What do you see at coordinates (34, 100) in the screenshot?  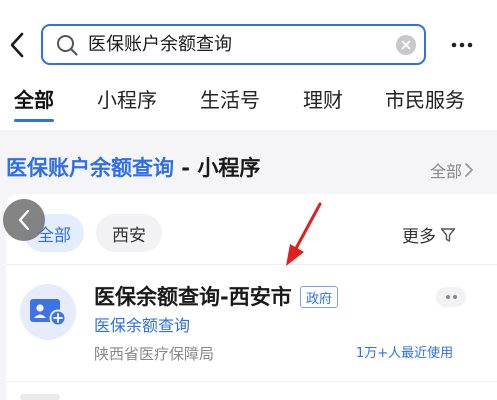 I see `tab-all: 全部` at bounding box center [34, 100].